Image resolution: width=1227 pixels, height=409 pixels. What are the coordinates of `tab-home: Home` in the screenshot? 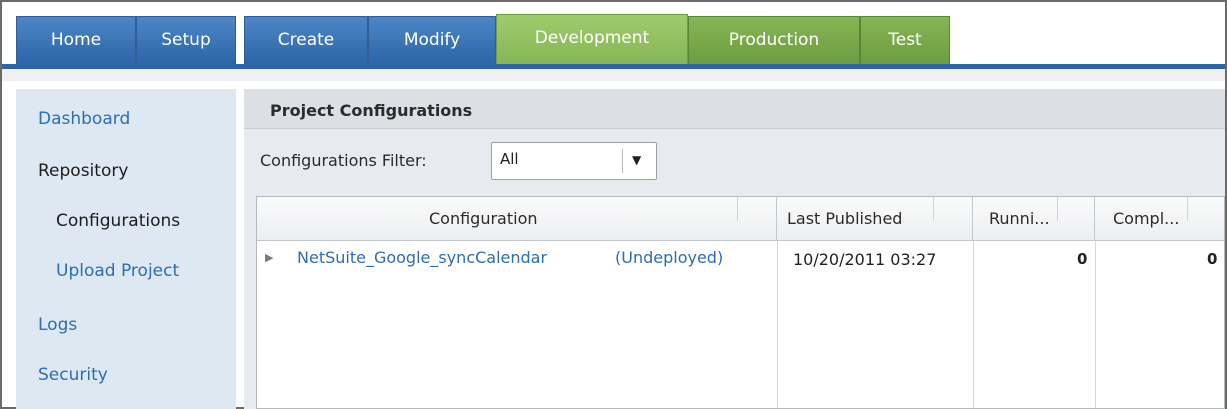 It's located at (76, 40).